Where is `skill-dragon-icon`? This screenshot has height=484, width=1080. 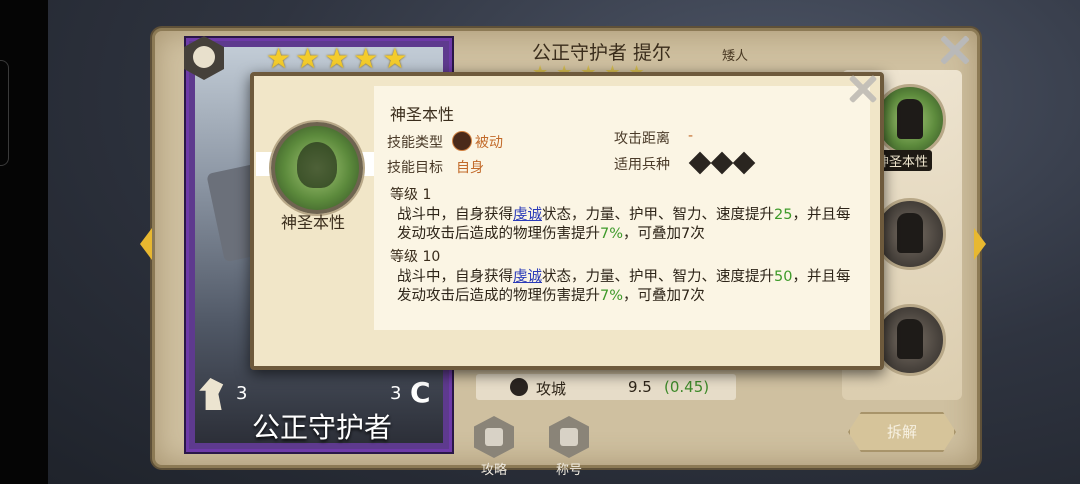
skill-dragon-icon is located at coordinates (317, 168).